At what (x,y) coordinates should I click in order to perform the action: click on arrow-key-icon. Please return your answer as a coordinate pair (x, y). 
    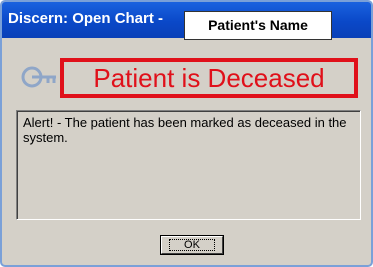
    Looking at the image, I should click on (38, 77).